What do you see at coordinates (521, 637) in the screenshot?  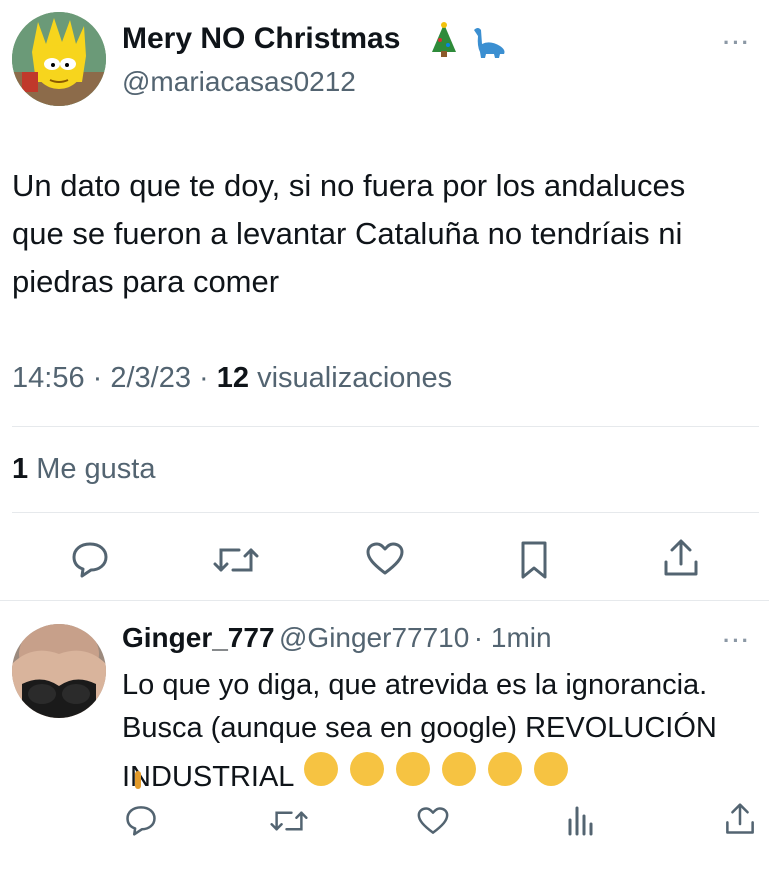 I see `reply-time: 1min` at bounding box center [521, 637].